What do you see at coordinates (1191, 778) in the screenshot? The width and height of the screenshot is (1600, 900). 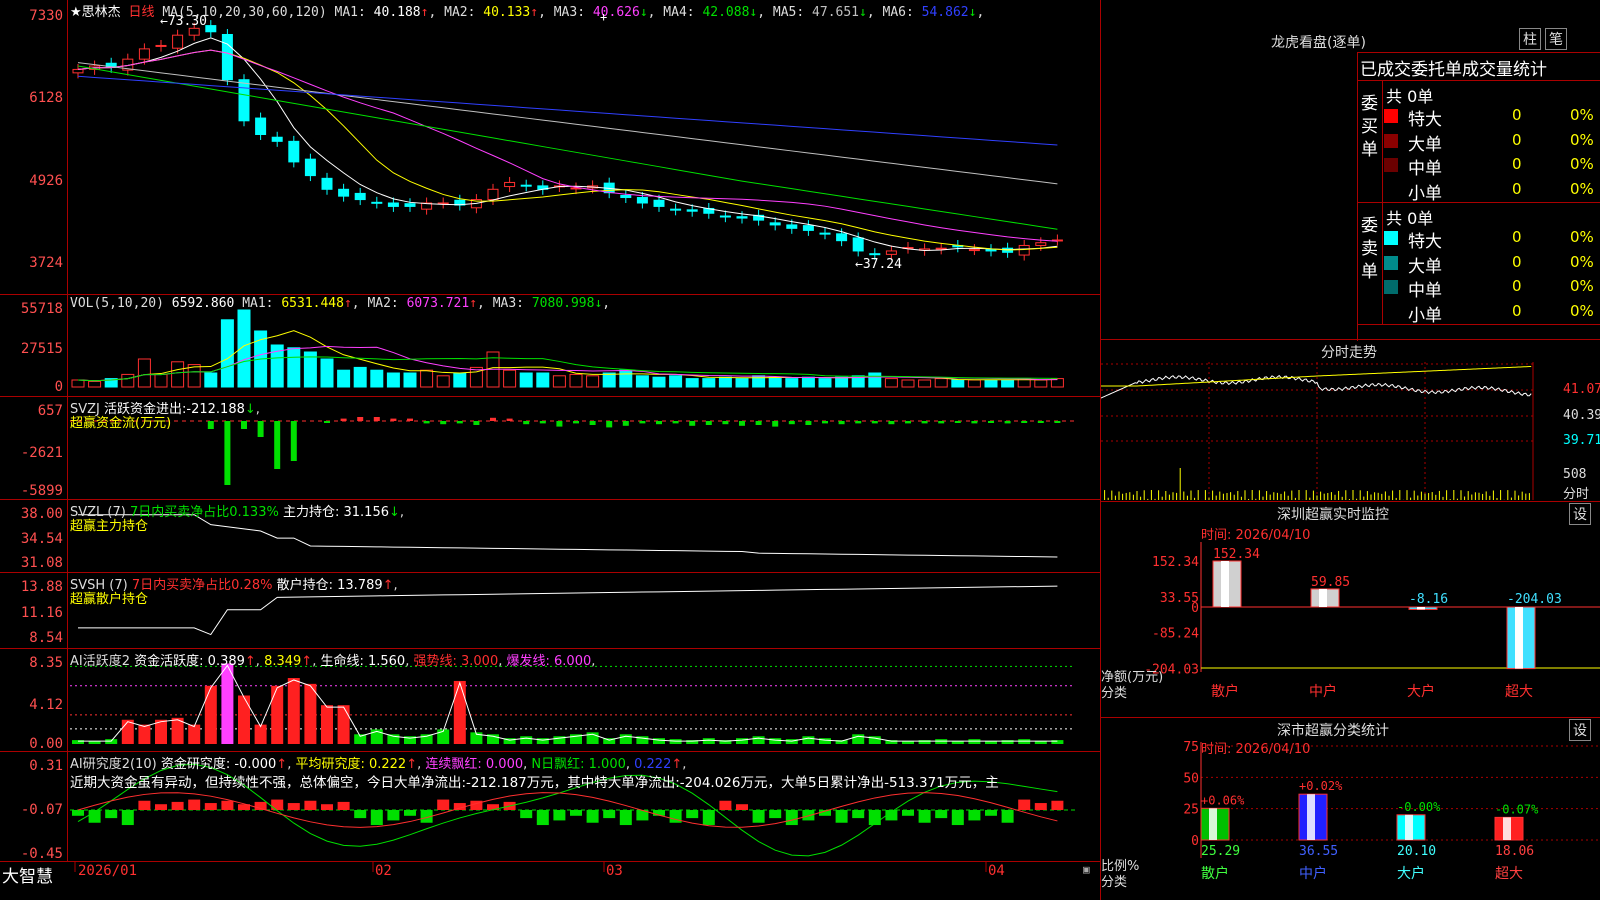 I see `classify-ytick: 50` at bounding box center [1191, 778].